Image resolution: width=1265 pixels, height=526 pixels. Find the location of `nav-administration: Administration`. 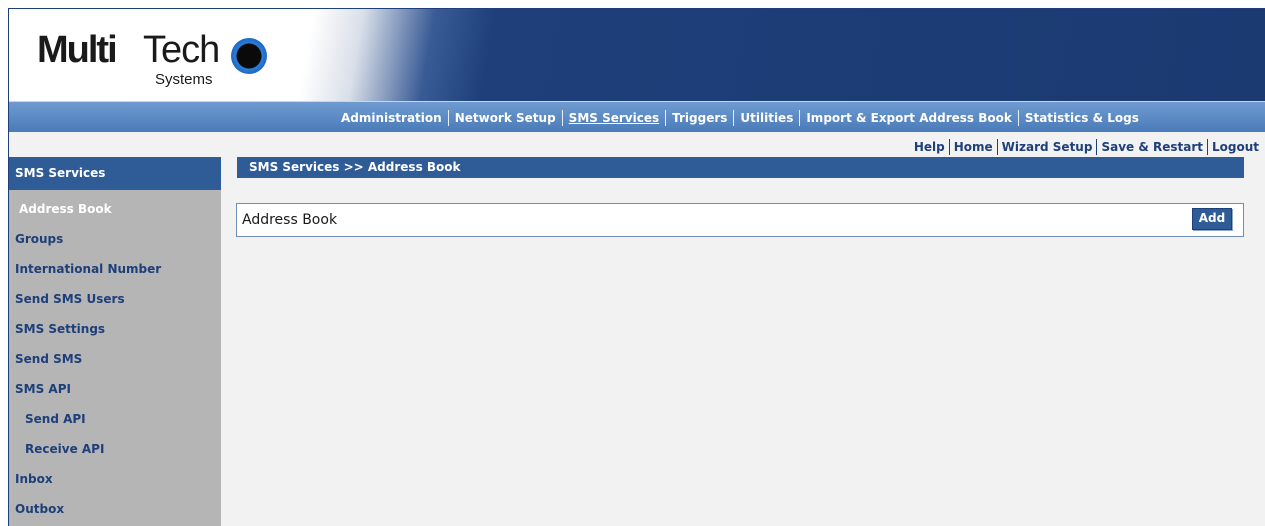

nav-administration: Administration is located at coordinates (391, 118).